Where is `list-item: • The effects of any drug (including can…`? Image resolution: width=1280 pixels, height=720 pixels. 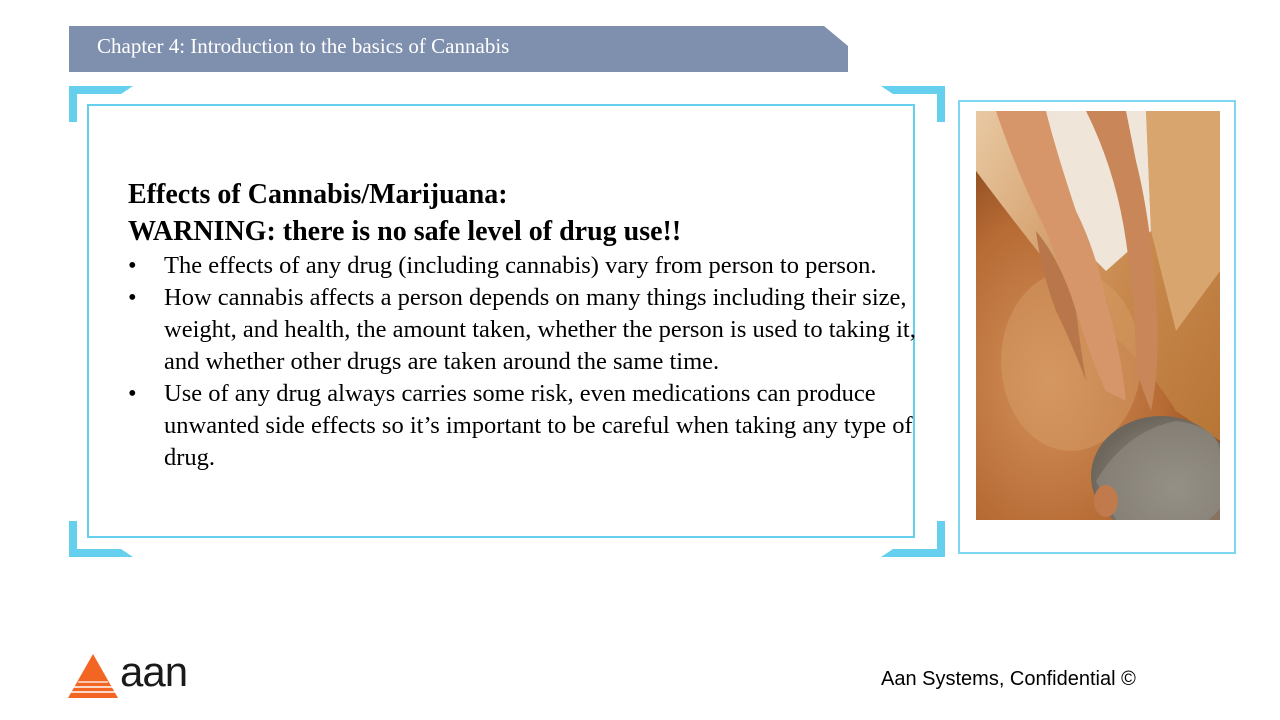 list-item: • The effects of any drug (including can… is located at coordinates (523, 266).